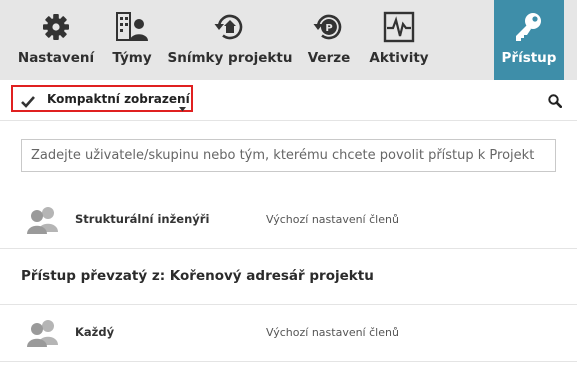  What do you see at coordinates (529, 27) in the screenshot?
I see `key-icon` at bounding box center [529, 27].